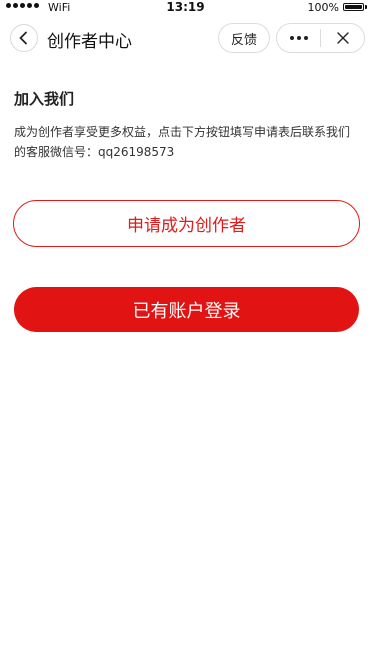 The image size is (371, 662). What do you see at coordinates (244, 38) in the screenshot?
I see `feedback-button: 反馈` at bounding box center [244, 38].